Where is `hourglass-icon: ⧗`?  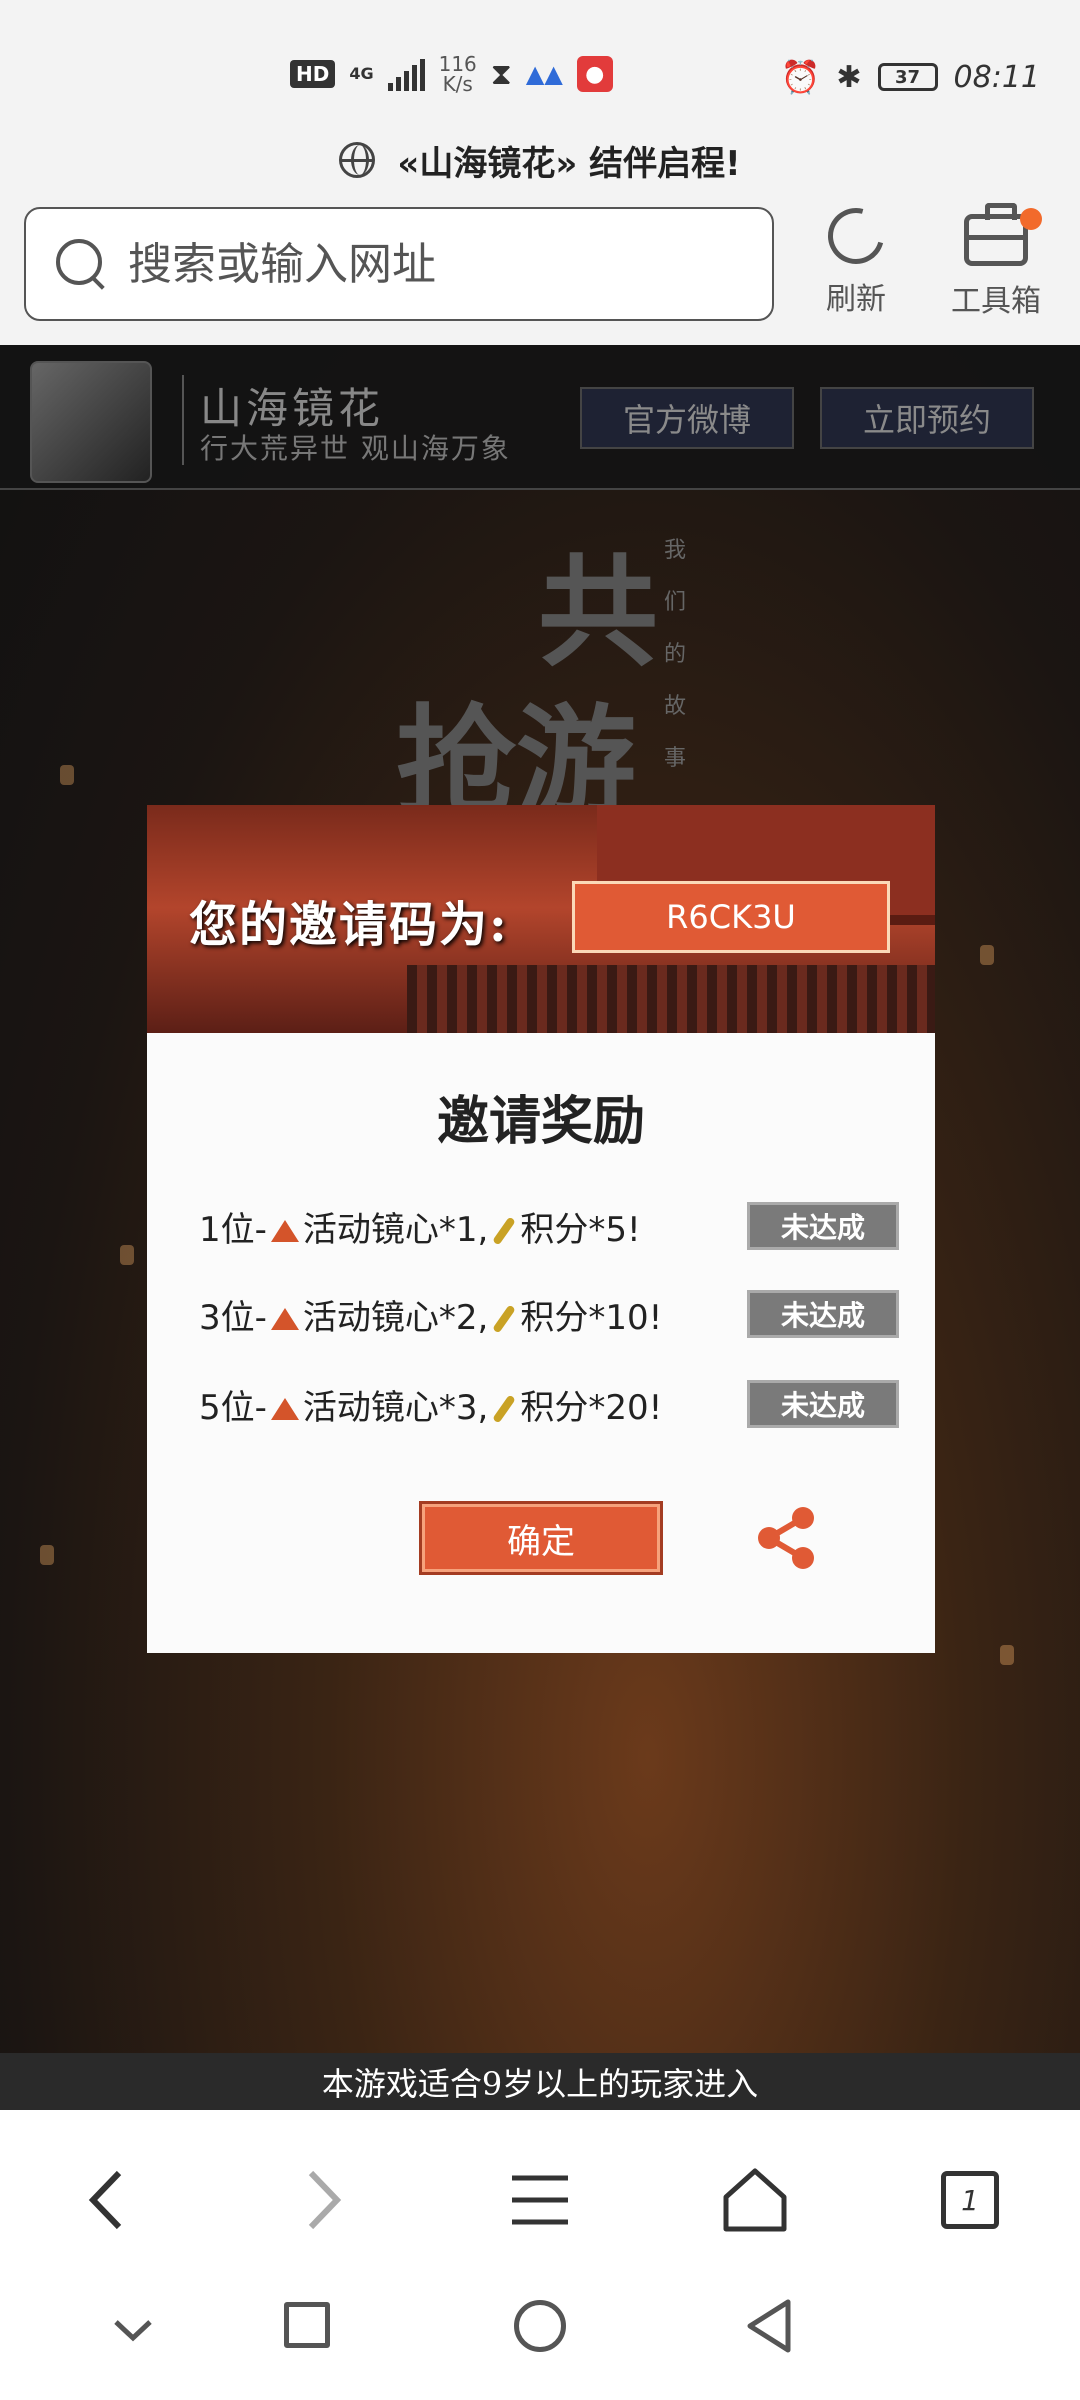
hourglass-icon: ⧗ is located at coordinates (501, 74).